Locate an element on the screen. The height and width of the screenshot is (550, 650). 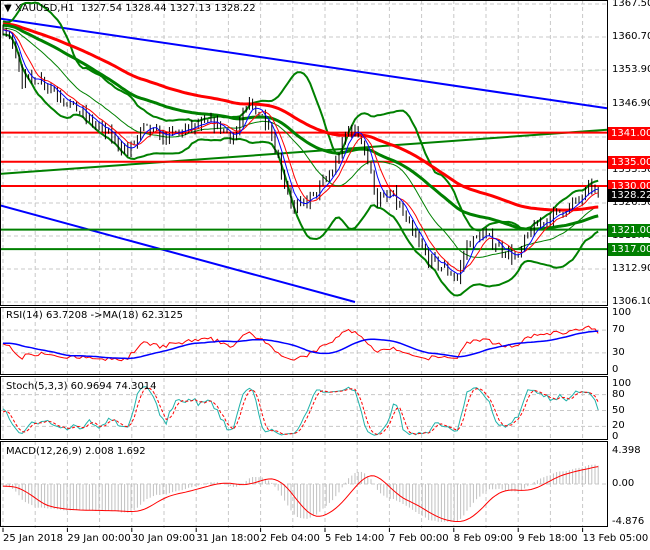
price-axis-label: 1367.50 is located at coordinates (631, 4).